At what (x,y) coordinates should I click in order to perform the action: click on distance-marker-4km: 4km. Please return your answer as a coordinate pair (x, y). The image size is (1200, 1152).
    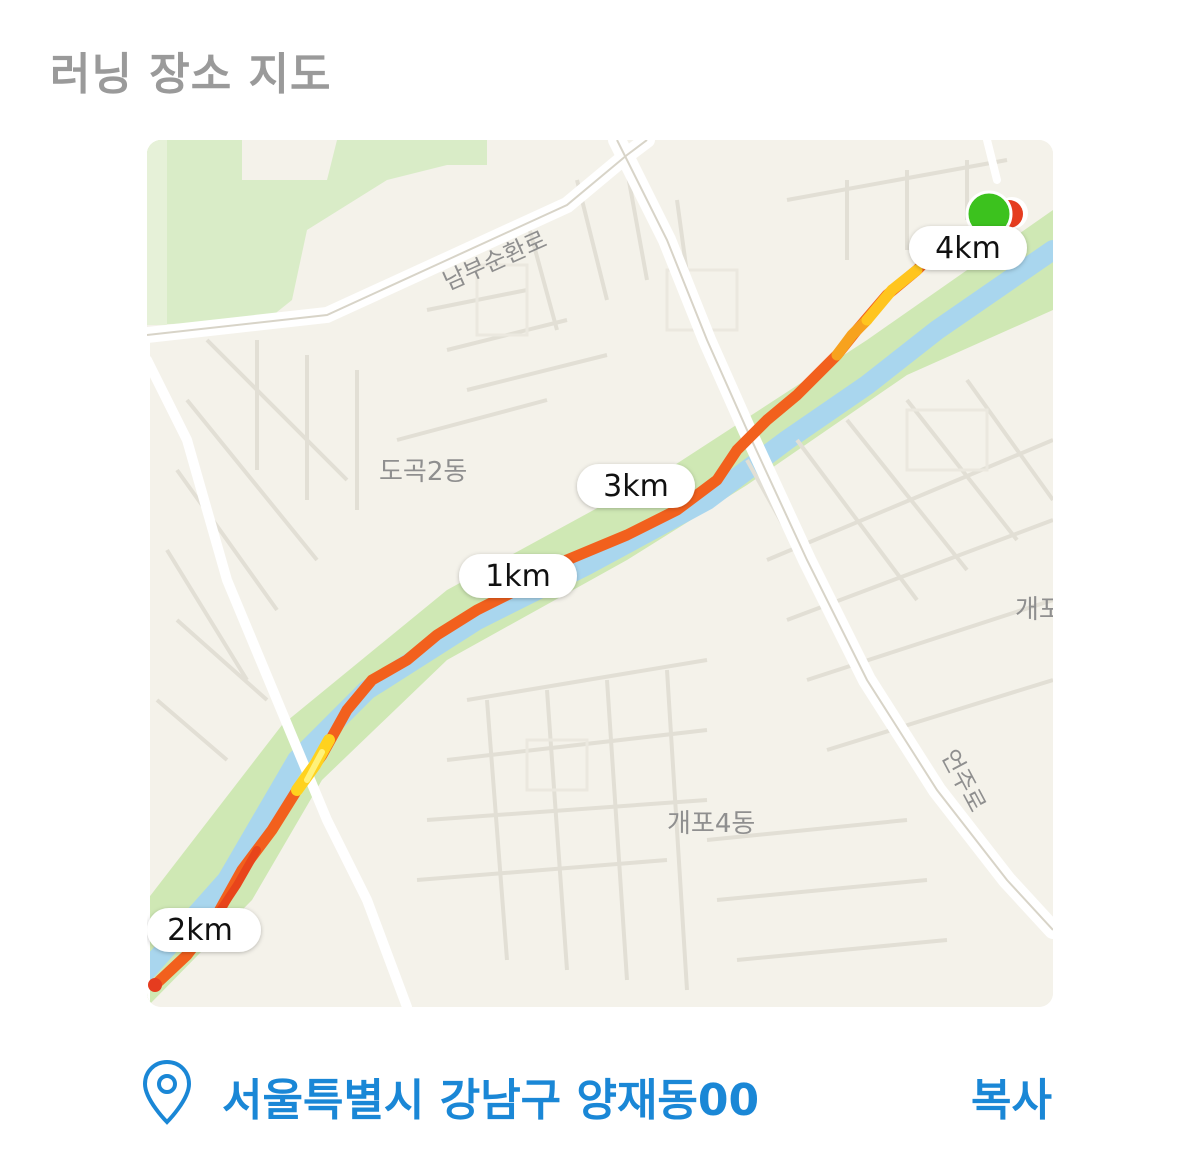
    Looking at the image, I should click on (968, 248).